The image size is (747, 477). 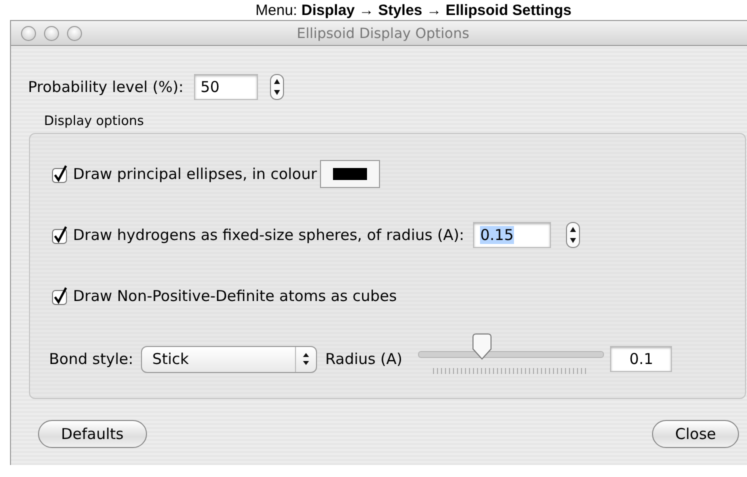 I want to click on slider-thumb, so click(x=482, y=347).